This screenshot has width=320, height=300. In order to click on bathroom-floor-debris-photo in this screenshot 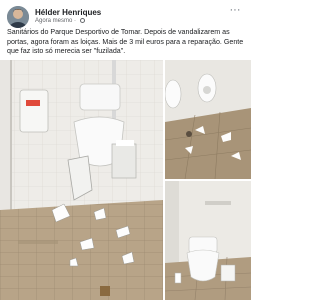, I will do `click(208, 119)`.